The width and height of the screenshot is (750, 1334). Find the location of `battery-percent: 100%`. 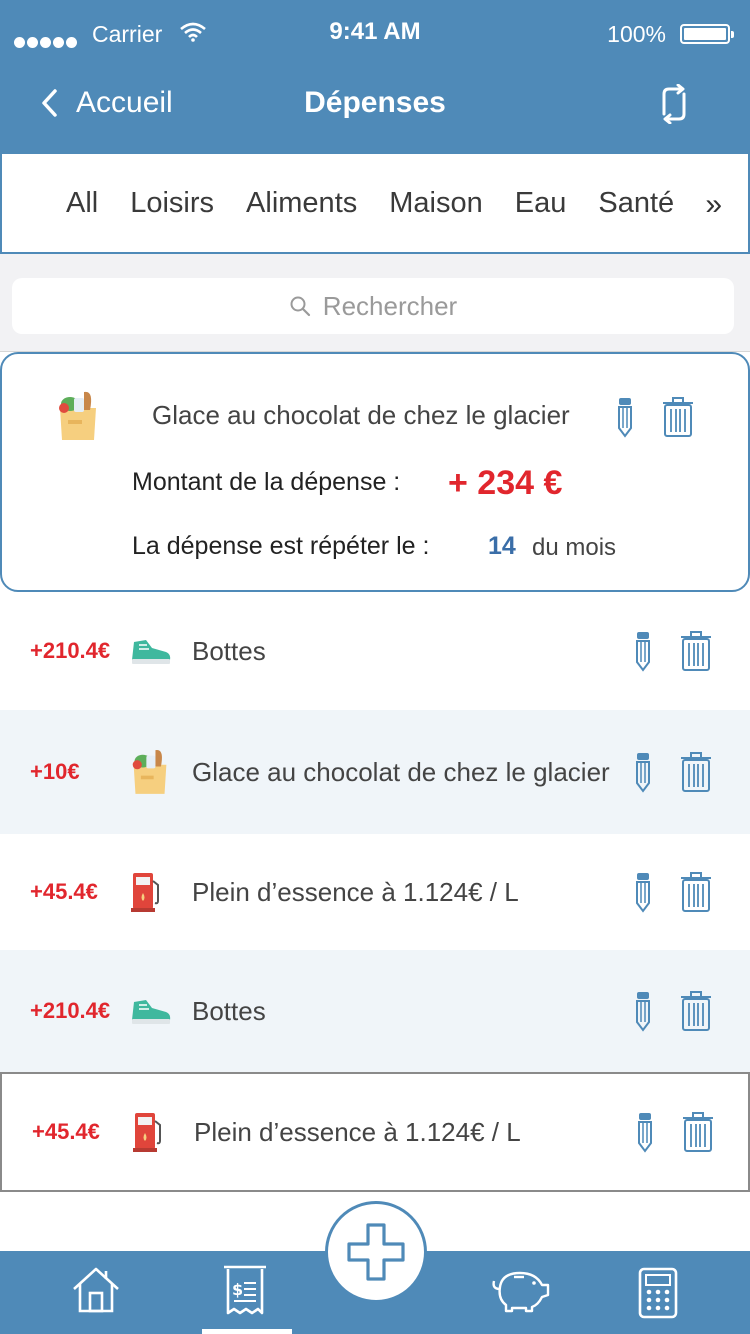

battery-percent: 100% is located at coordinates (636, 34).